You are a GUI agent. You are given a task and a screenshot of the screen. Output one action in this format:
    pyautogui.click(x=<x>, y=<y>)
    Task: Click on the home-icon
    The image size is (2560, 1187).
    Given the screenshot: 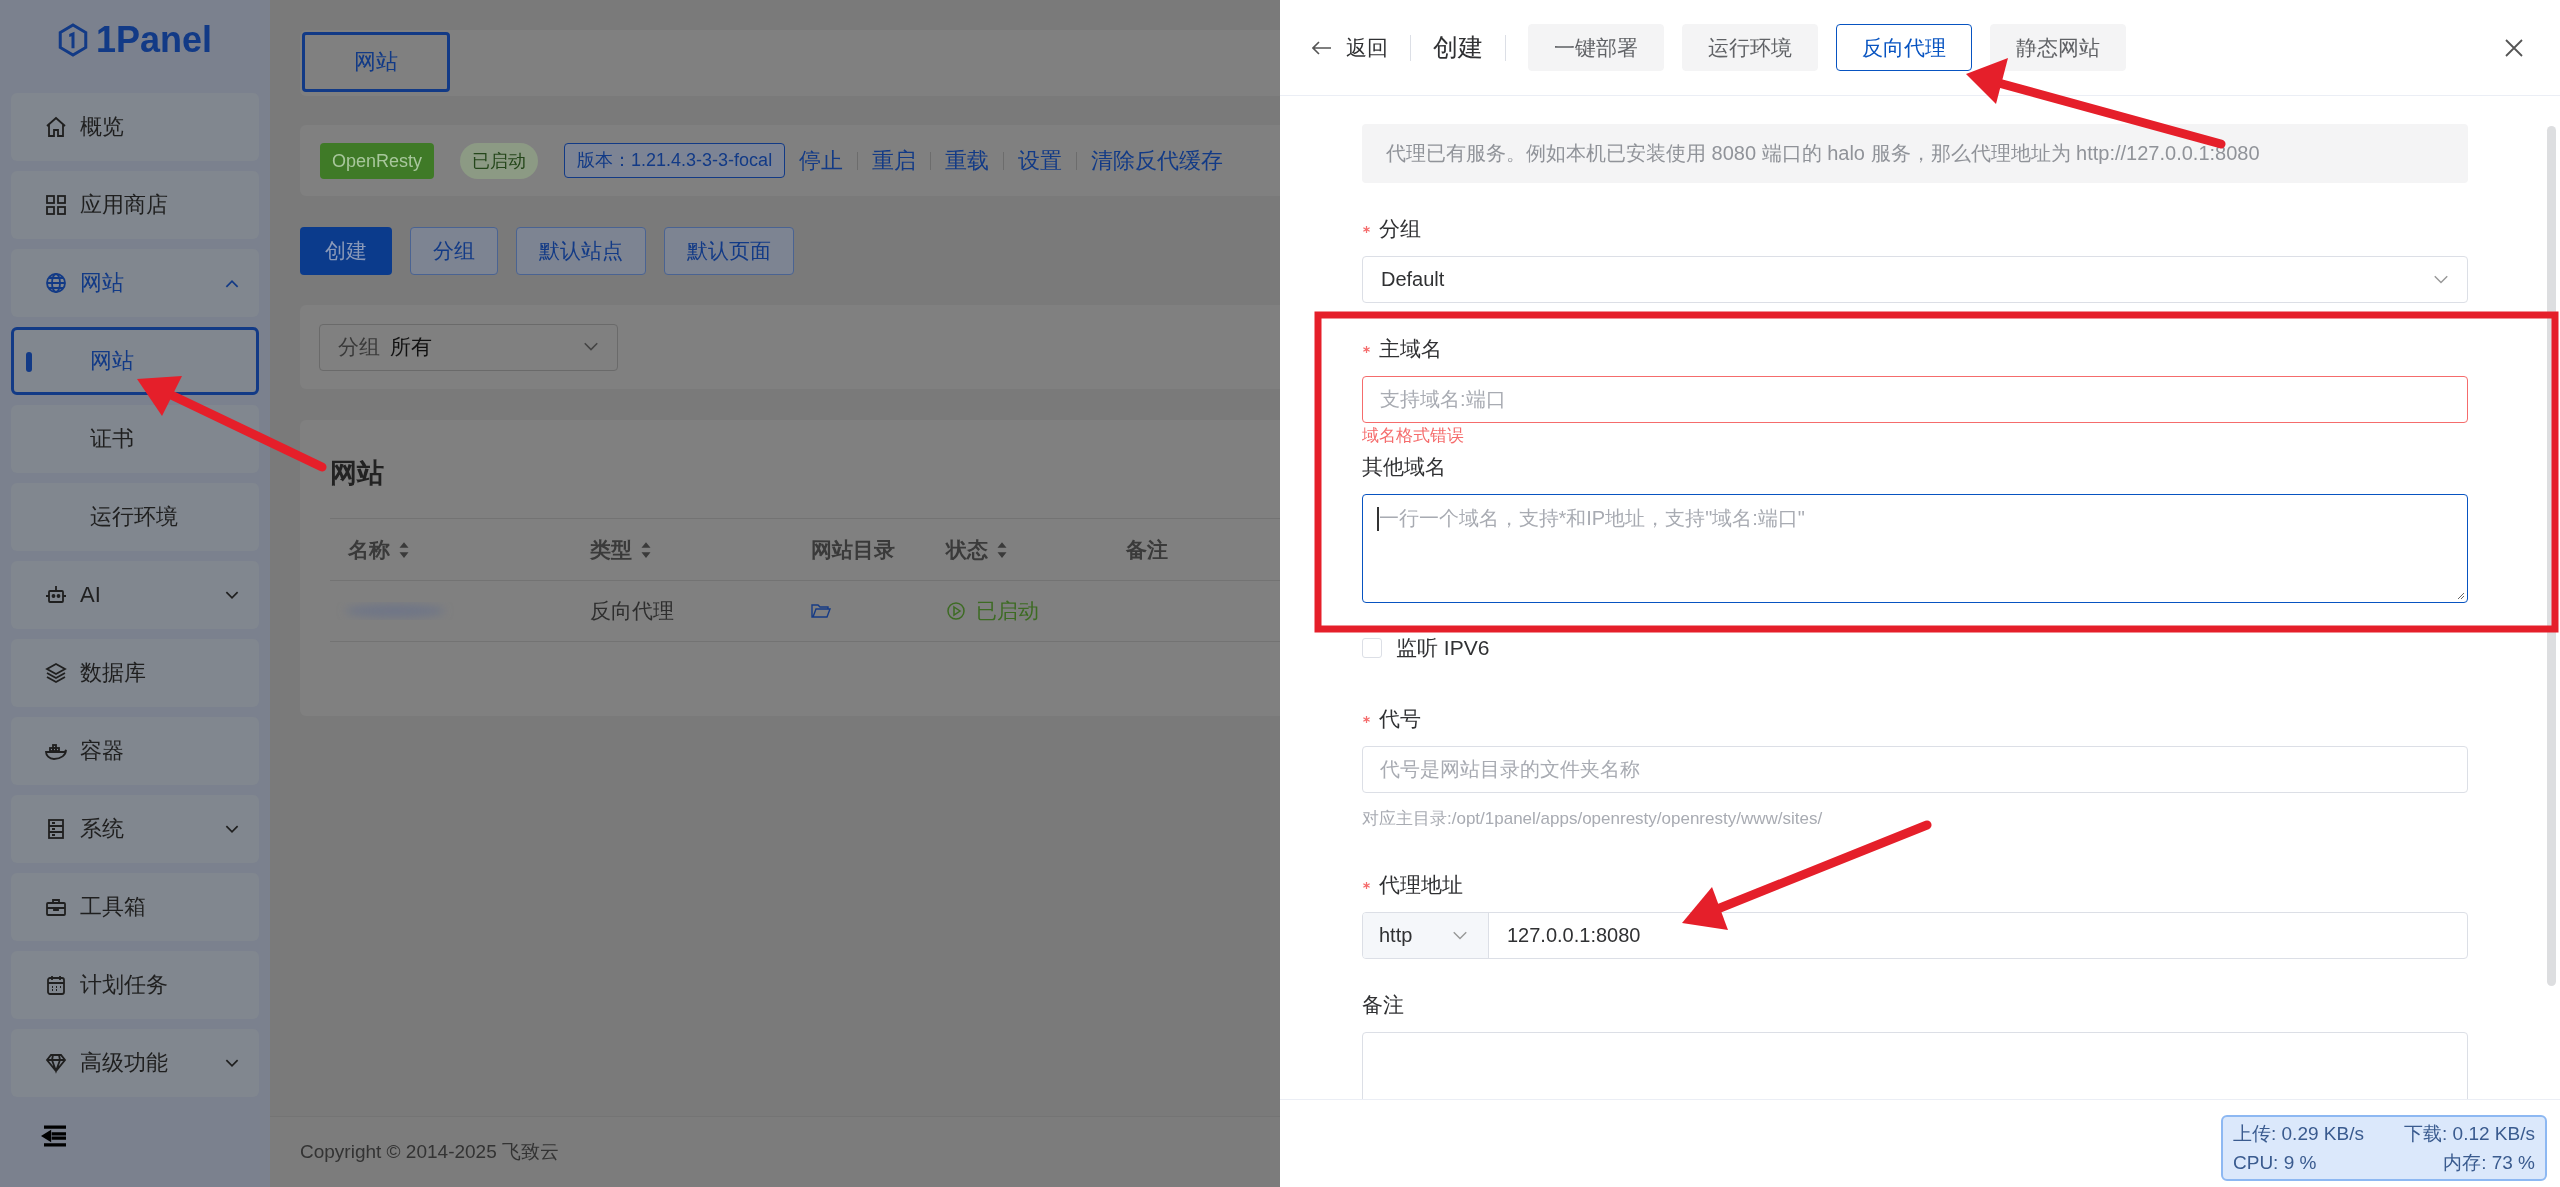 What is the action you would take?
    pyautogui.click(x=56, y=127)
    